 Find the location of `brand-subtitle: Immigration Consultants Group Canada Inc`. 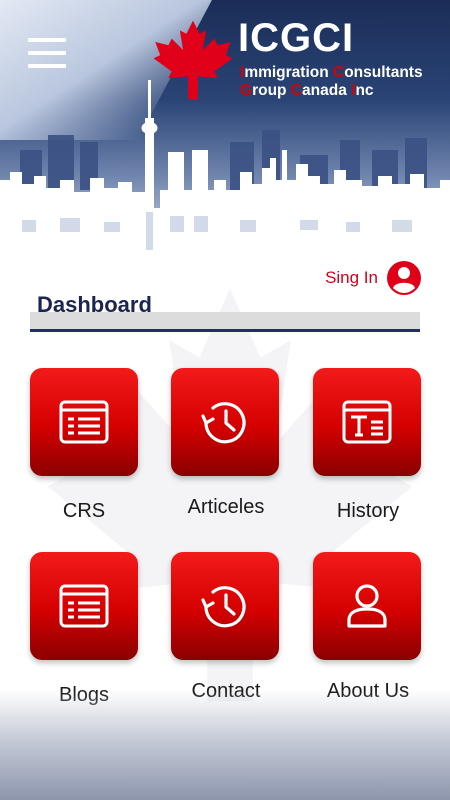

brand-subtitle: Immigration Consultants Group Canada Inc is located at coordinates (331, 82).